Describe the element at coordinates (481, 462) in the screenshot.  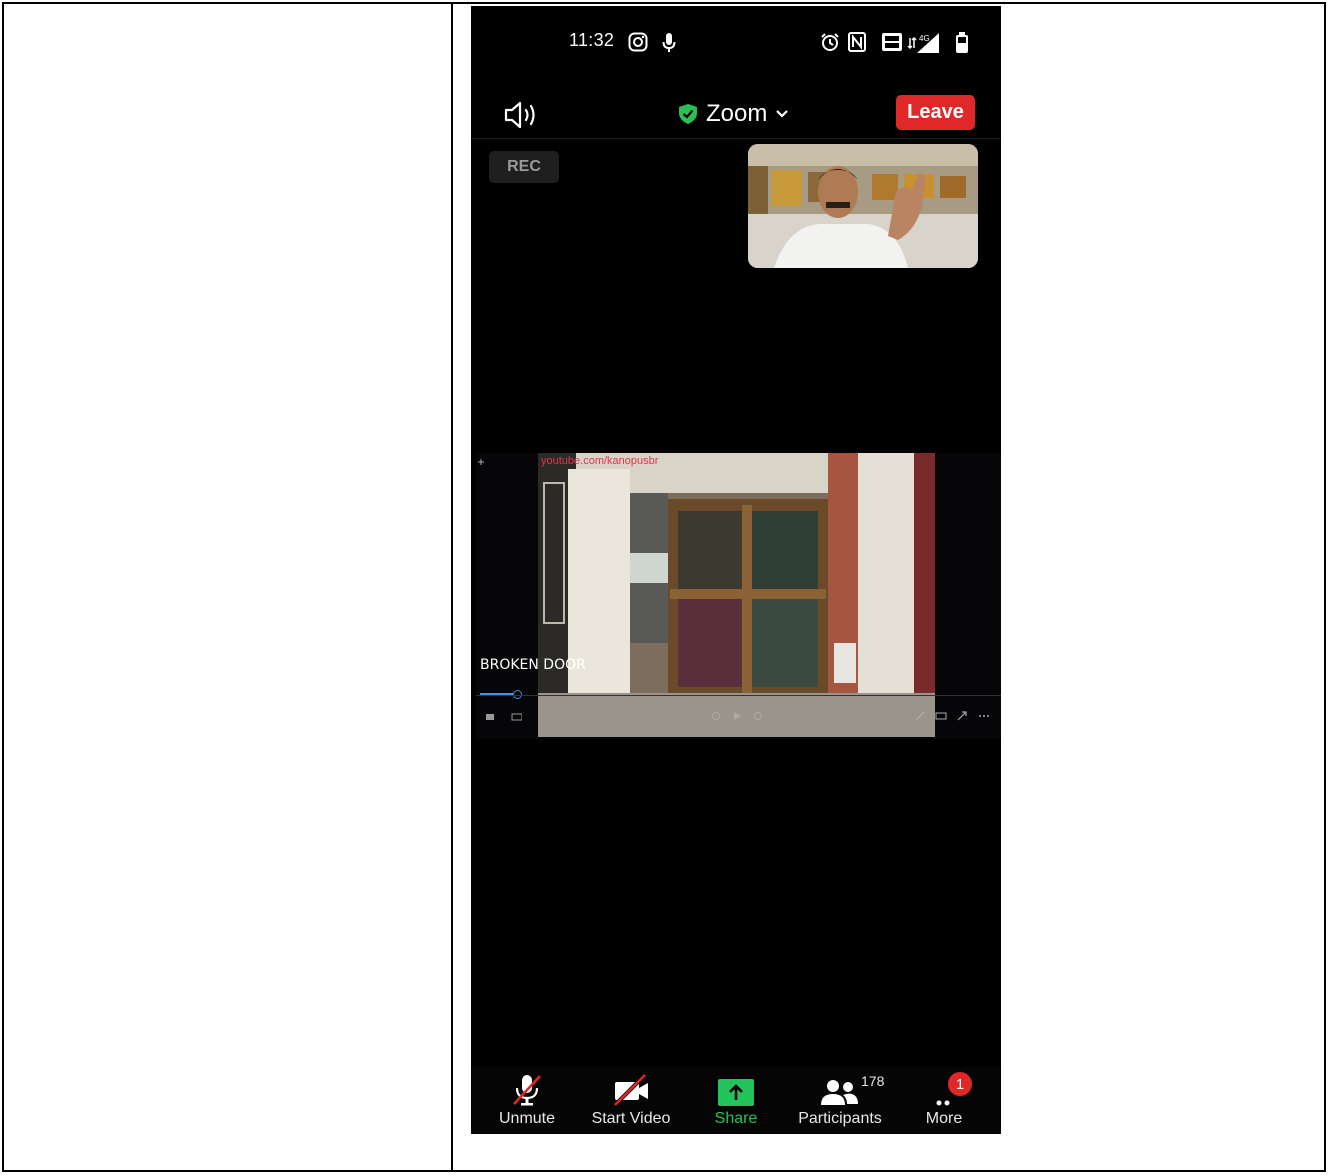
I see `plus-icon` at that location.